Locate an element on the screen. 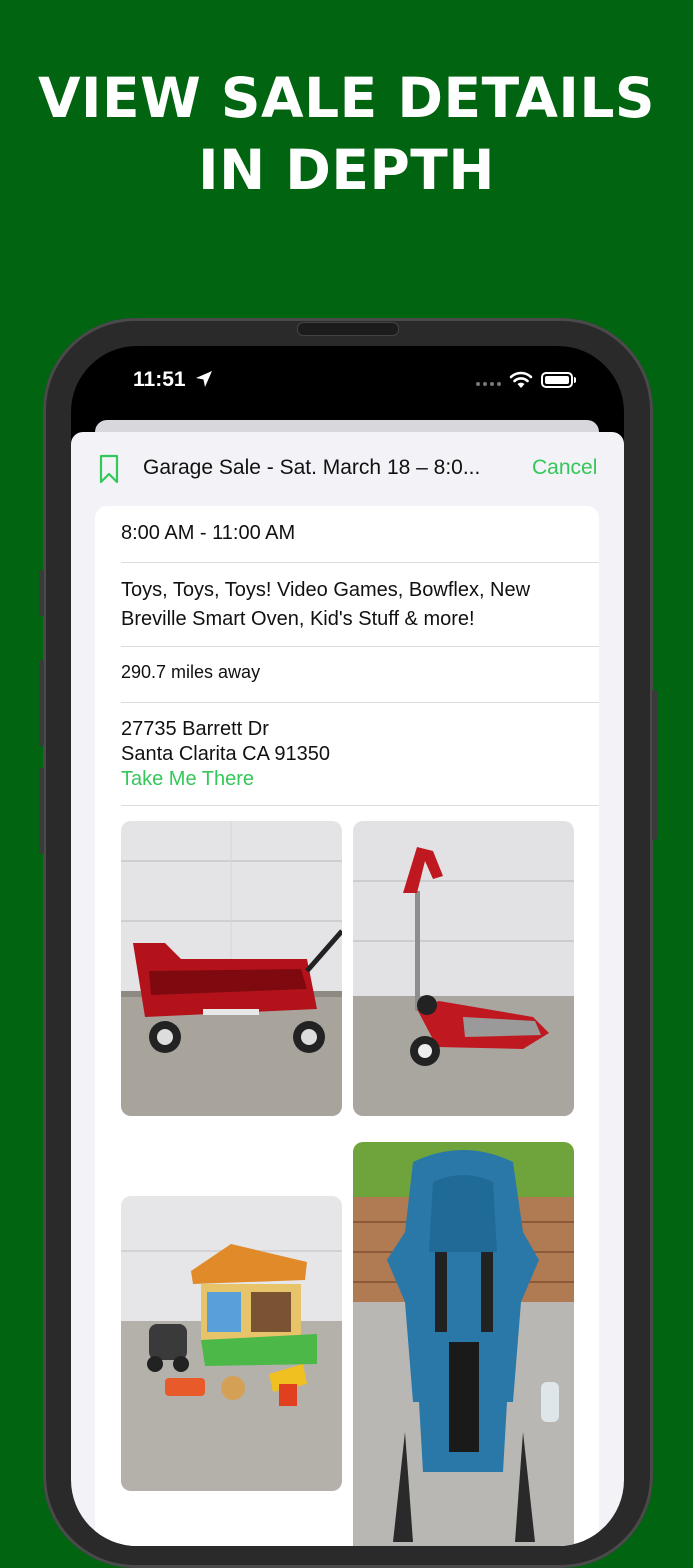  side-button-silent is located at coordinates (41, 593).